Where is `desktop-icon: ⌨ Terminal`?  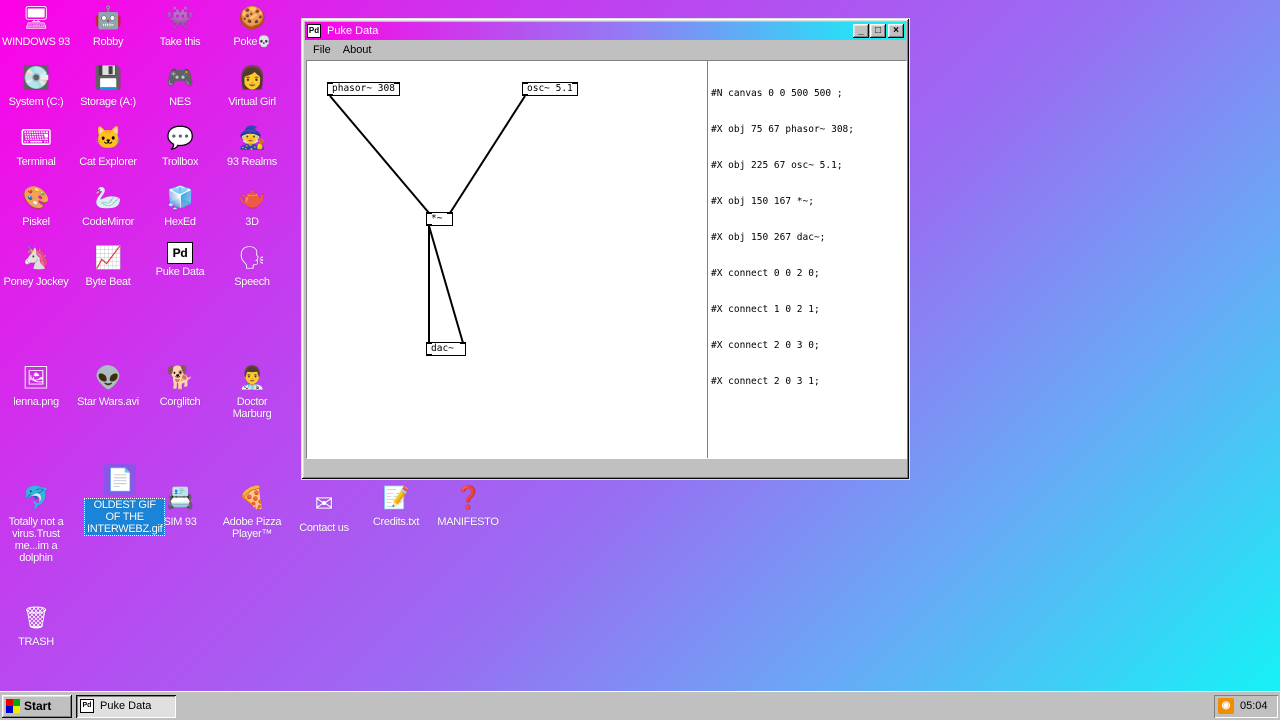 desktop-icon: ⌨ Terminal is located at coordinates (36, 145).